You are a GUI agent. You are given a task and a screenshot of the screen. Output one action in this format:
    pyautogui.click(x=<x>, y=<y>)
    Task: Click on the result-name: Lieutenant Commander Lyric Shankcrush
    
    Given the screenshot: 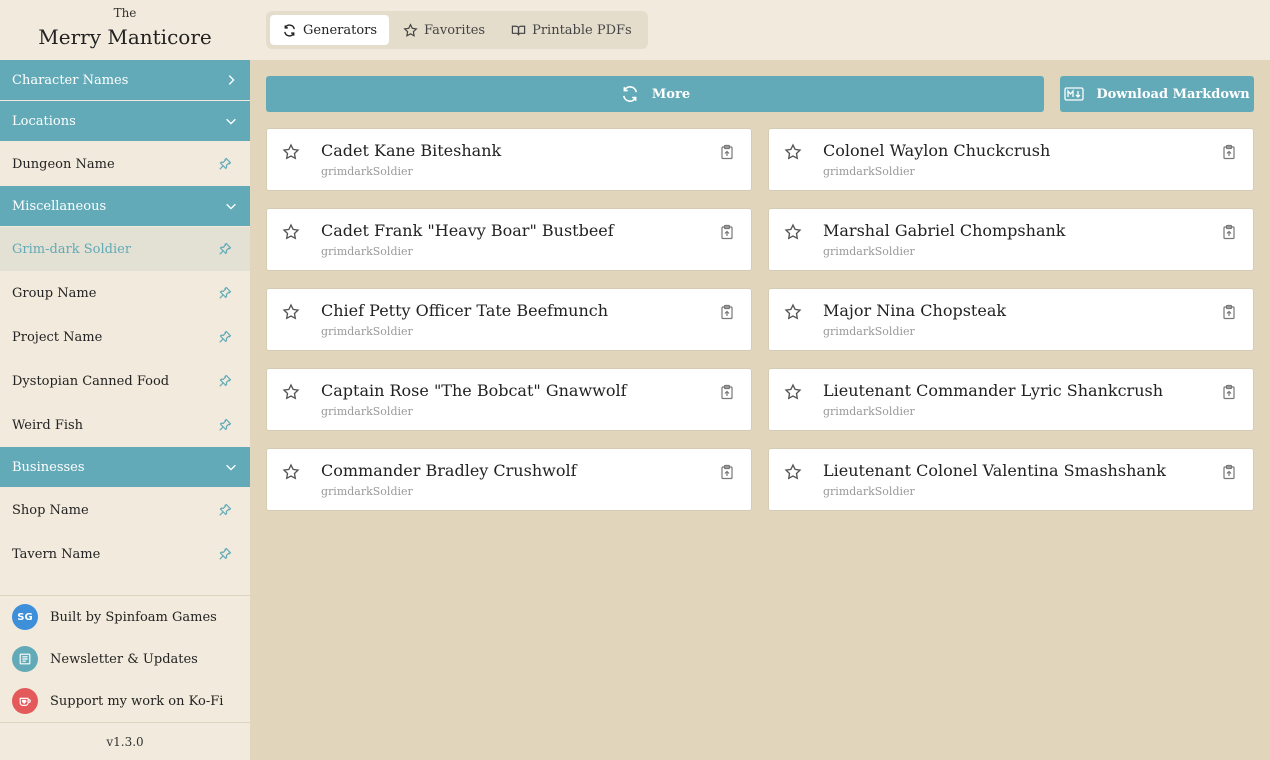 What is the action you would take?
    pyautogui.click(x=993, y=390)
    